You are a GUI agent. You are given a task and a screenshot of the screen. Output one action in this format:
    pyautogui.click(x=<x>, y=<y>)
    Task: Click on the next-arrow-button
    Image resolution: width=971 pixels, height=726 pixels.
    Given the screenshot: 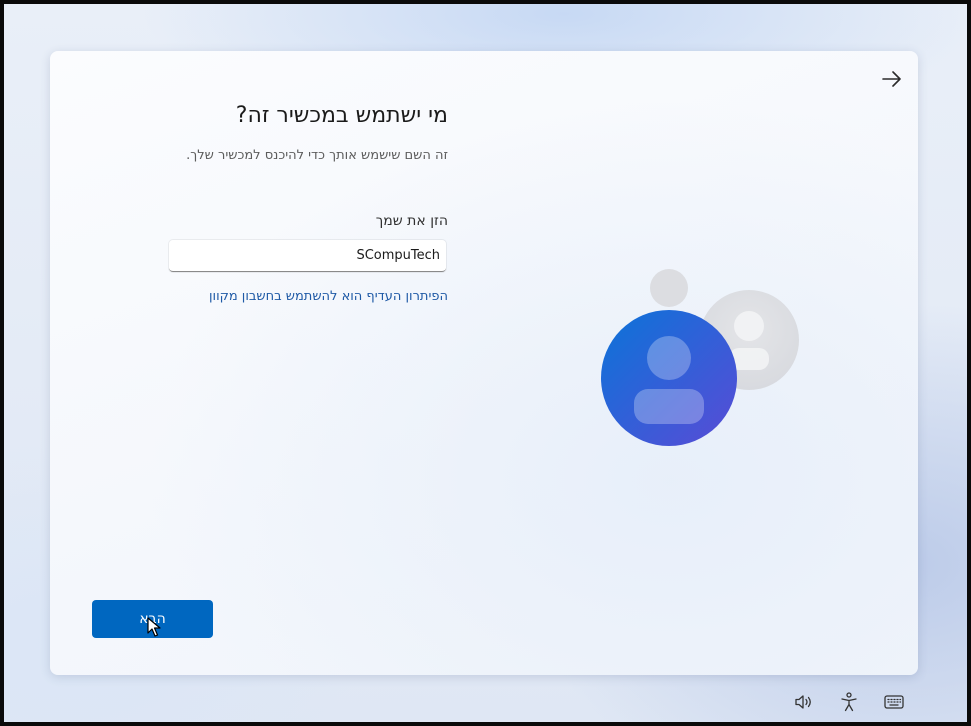 What is the action you would take?
    pyautogui.click(x=892, y=79)
    